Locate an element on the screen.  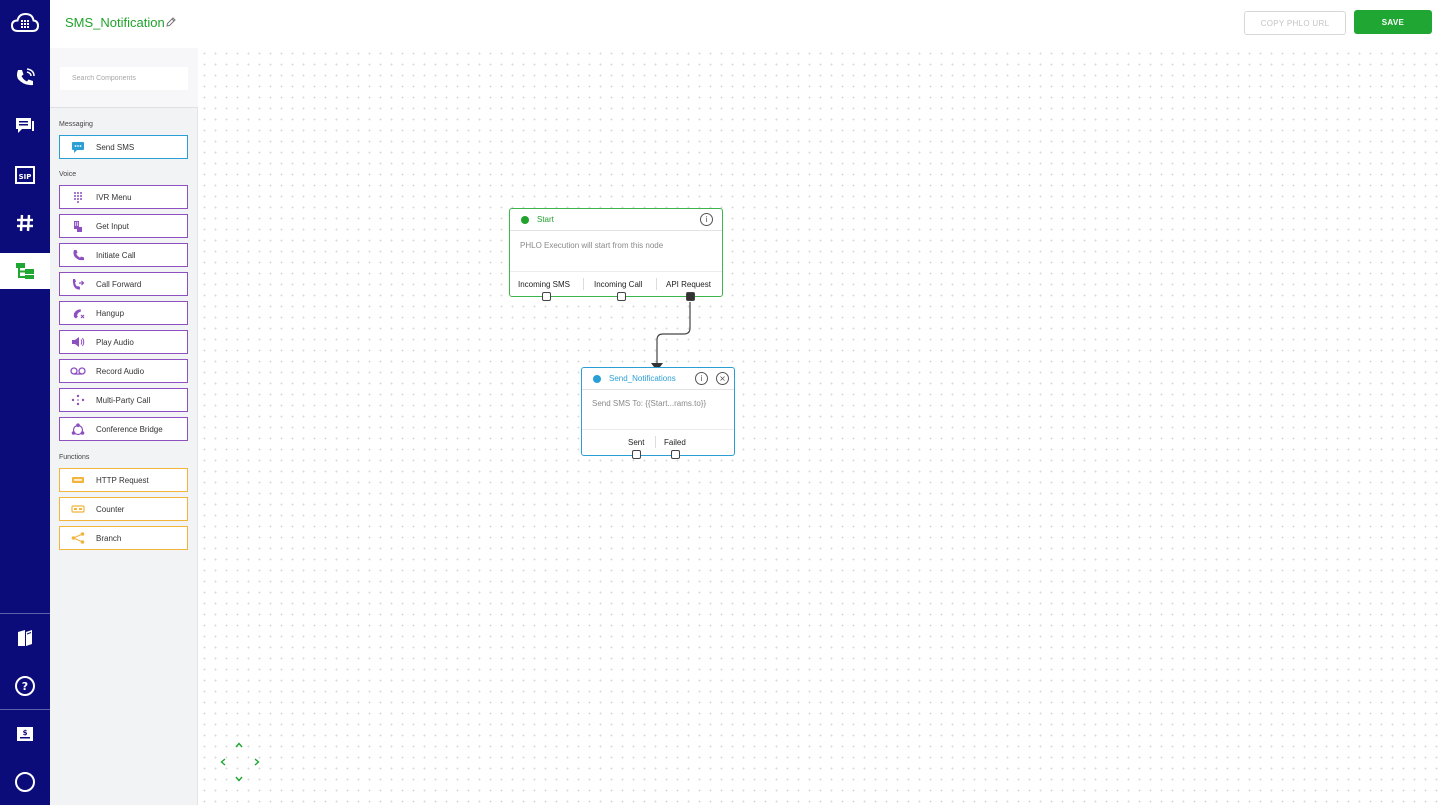
account-icon: $ is located at coordinates (25, 734).